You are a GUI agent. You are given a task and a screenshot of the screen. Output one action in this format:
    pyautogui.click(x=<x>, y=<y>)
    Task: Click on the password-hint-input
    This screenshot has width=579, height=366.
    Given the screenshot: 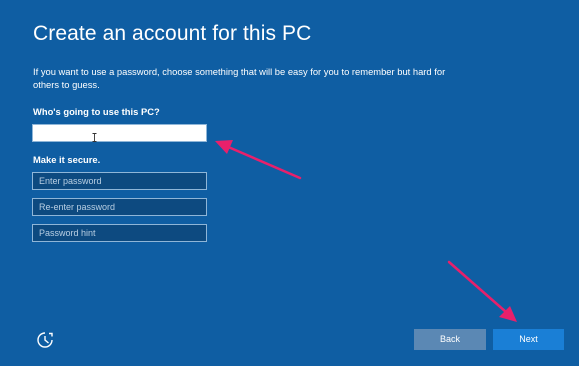 What is the action you would take?
    pyautogui.click(x=119, y=233)
    